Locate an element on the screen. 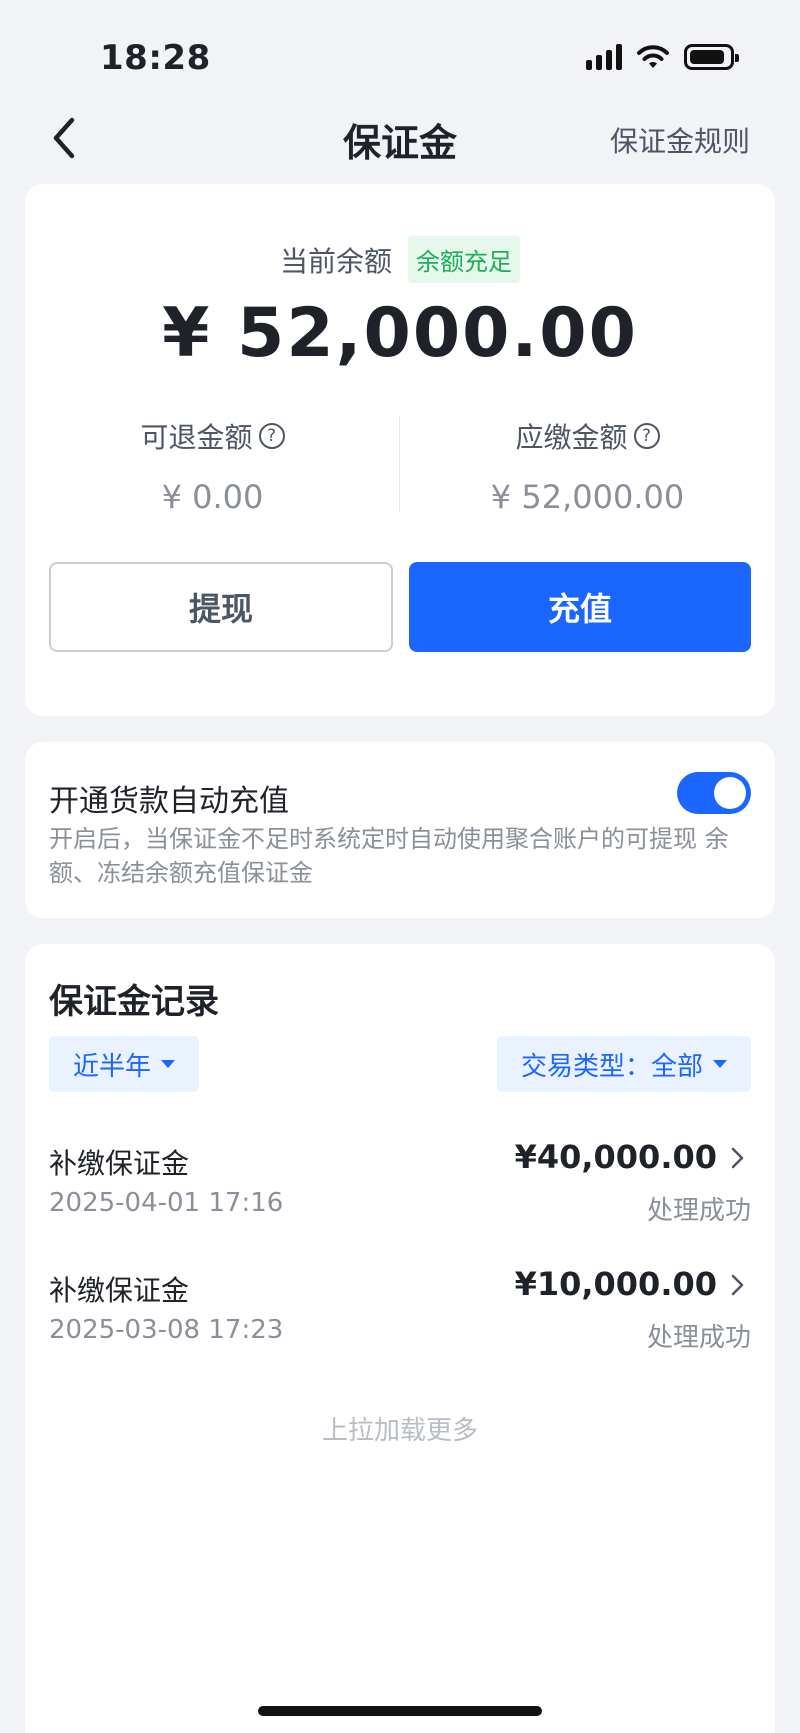 This screenshot has width=800, height=1733. period-filter-label: 近半年 is located at coordinates (112, 1066).